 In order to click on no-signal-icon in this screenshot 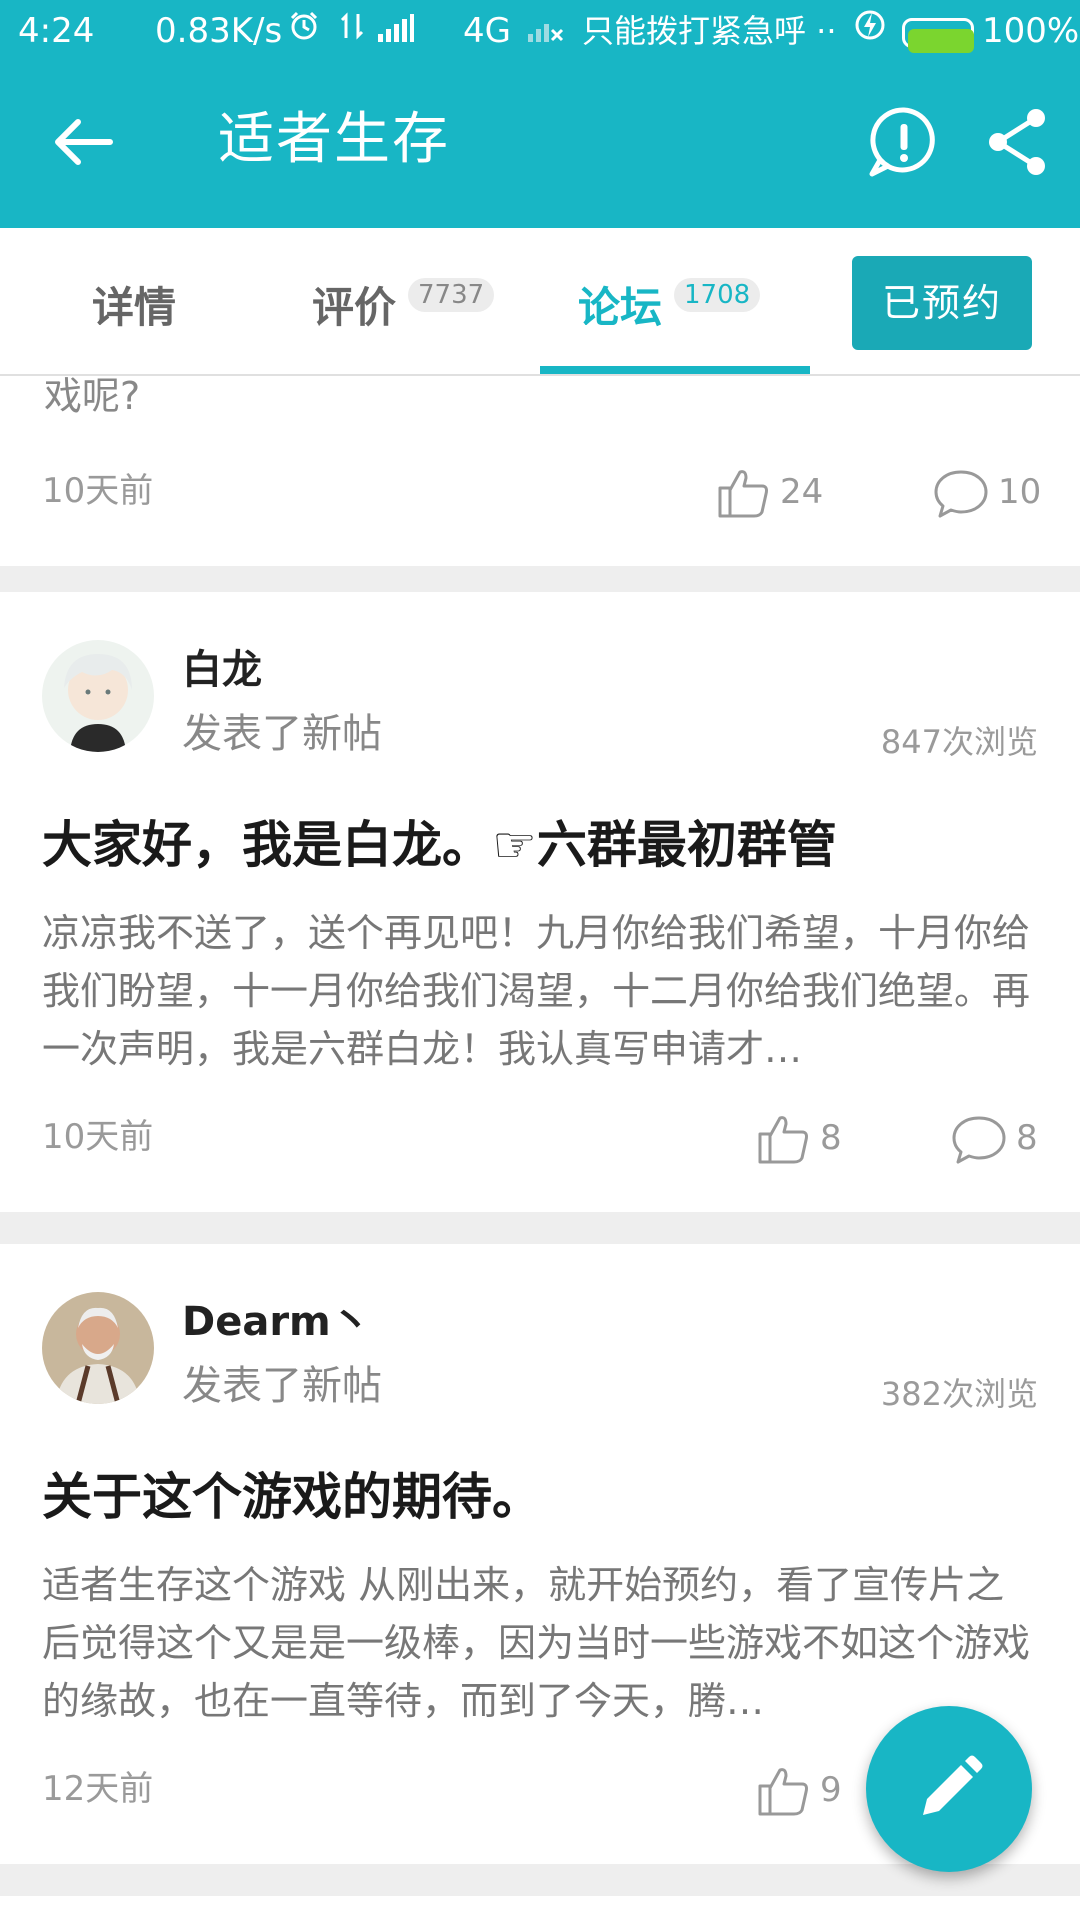, I will do `click(546, 31)`.